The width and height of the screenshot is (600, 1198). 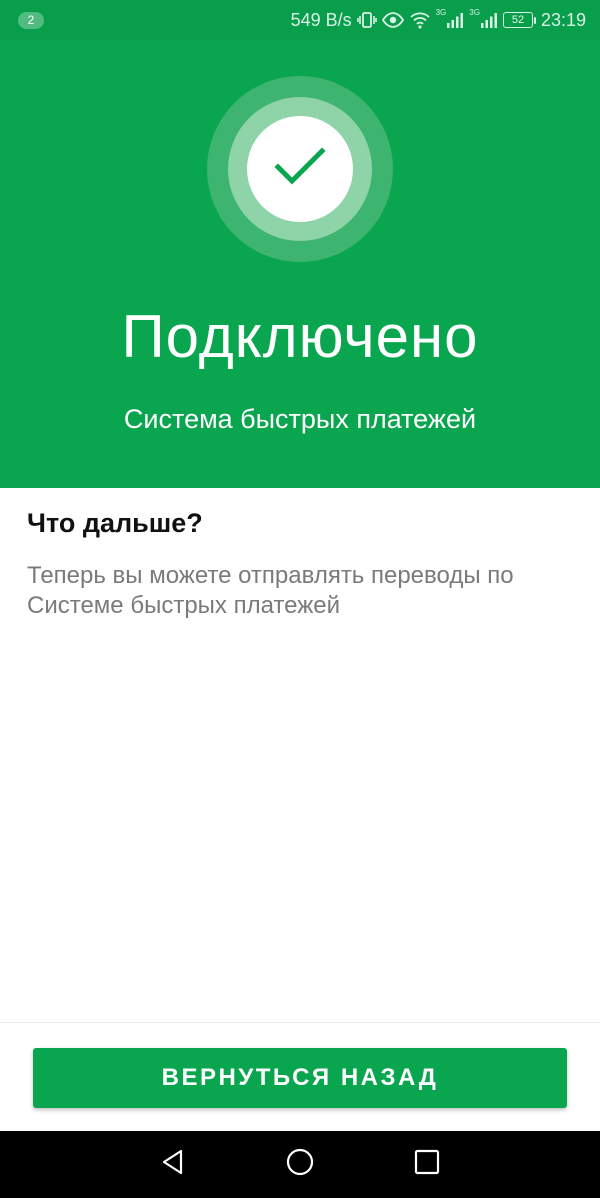 I want to click on info-title: Что дальше?, so click(x=115, y=523).